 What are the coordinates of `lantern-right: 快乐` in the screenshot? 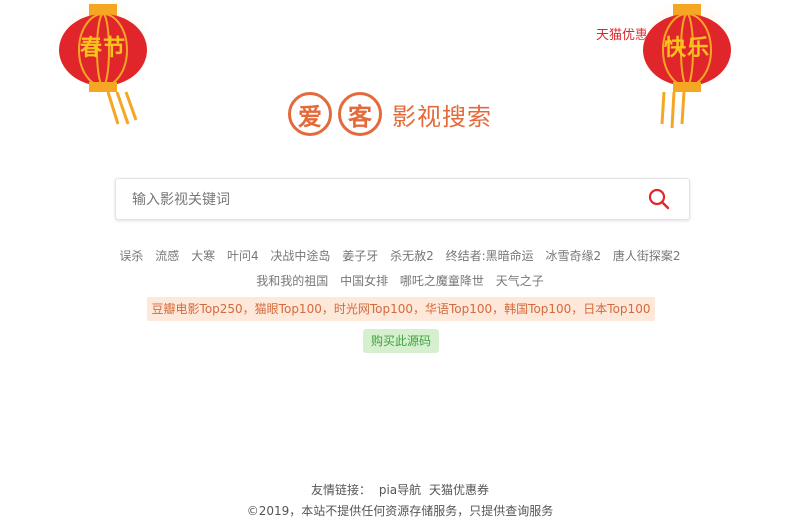 It's located at (687, 65).